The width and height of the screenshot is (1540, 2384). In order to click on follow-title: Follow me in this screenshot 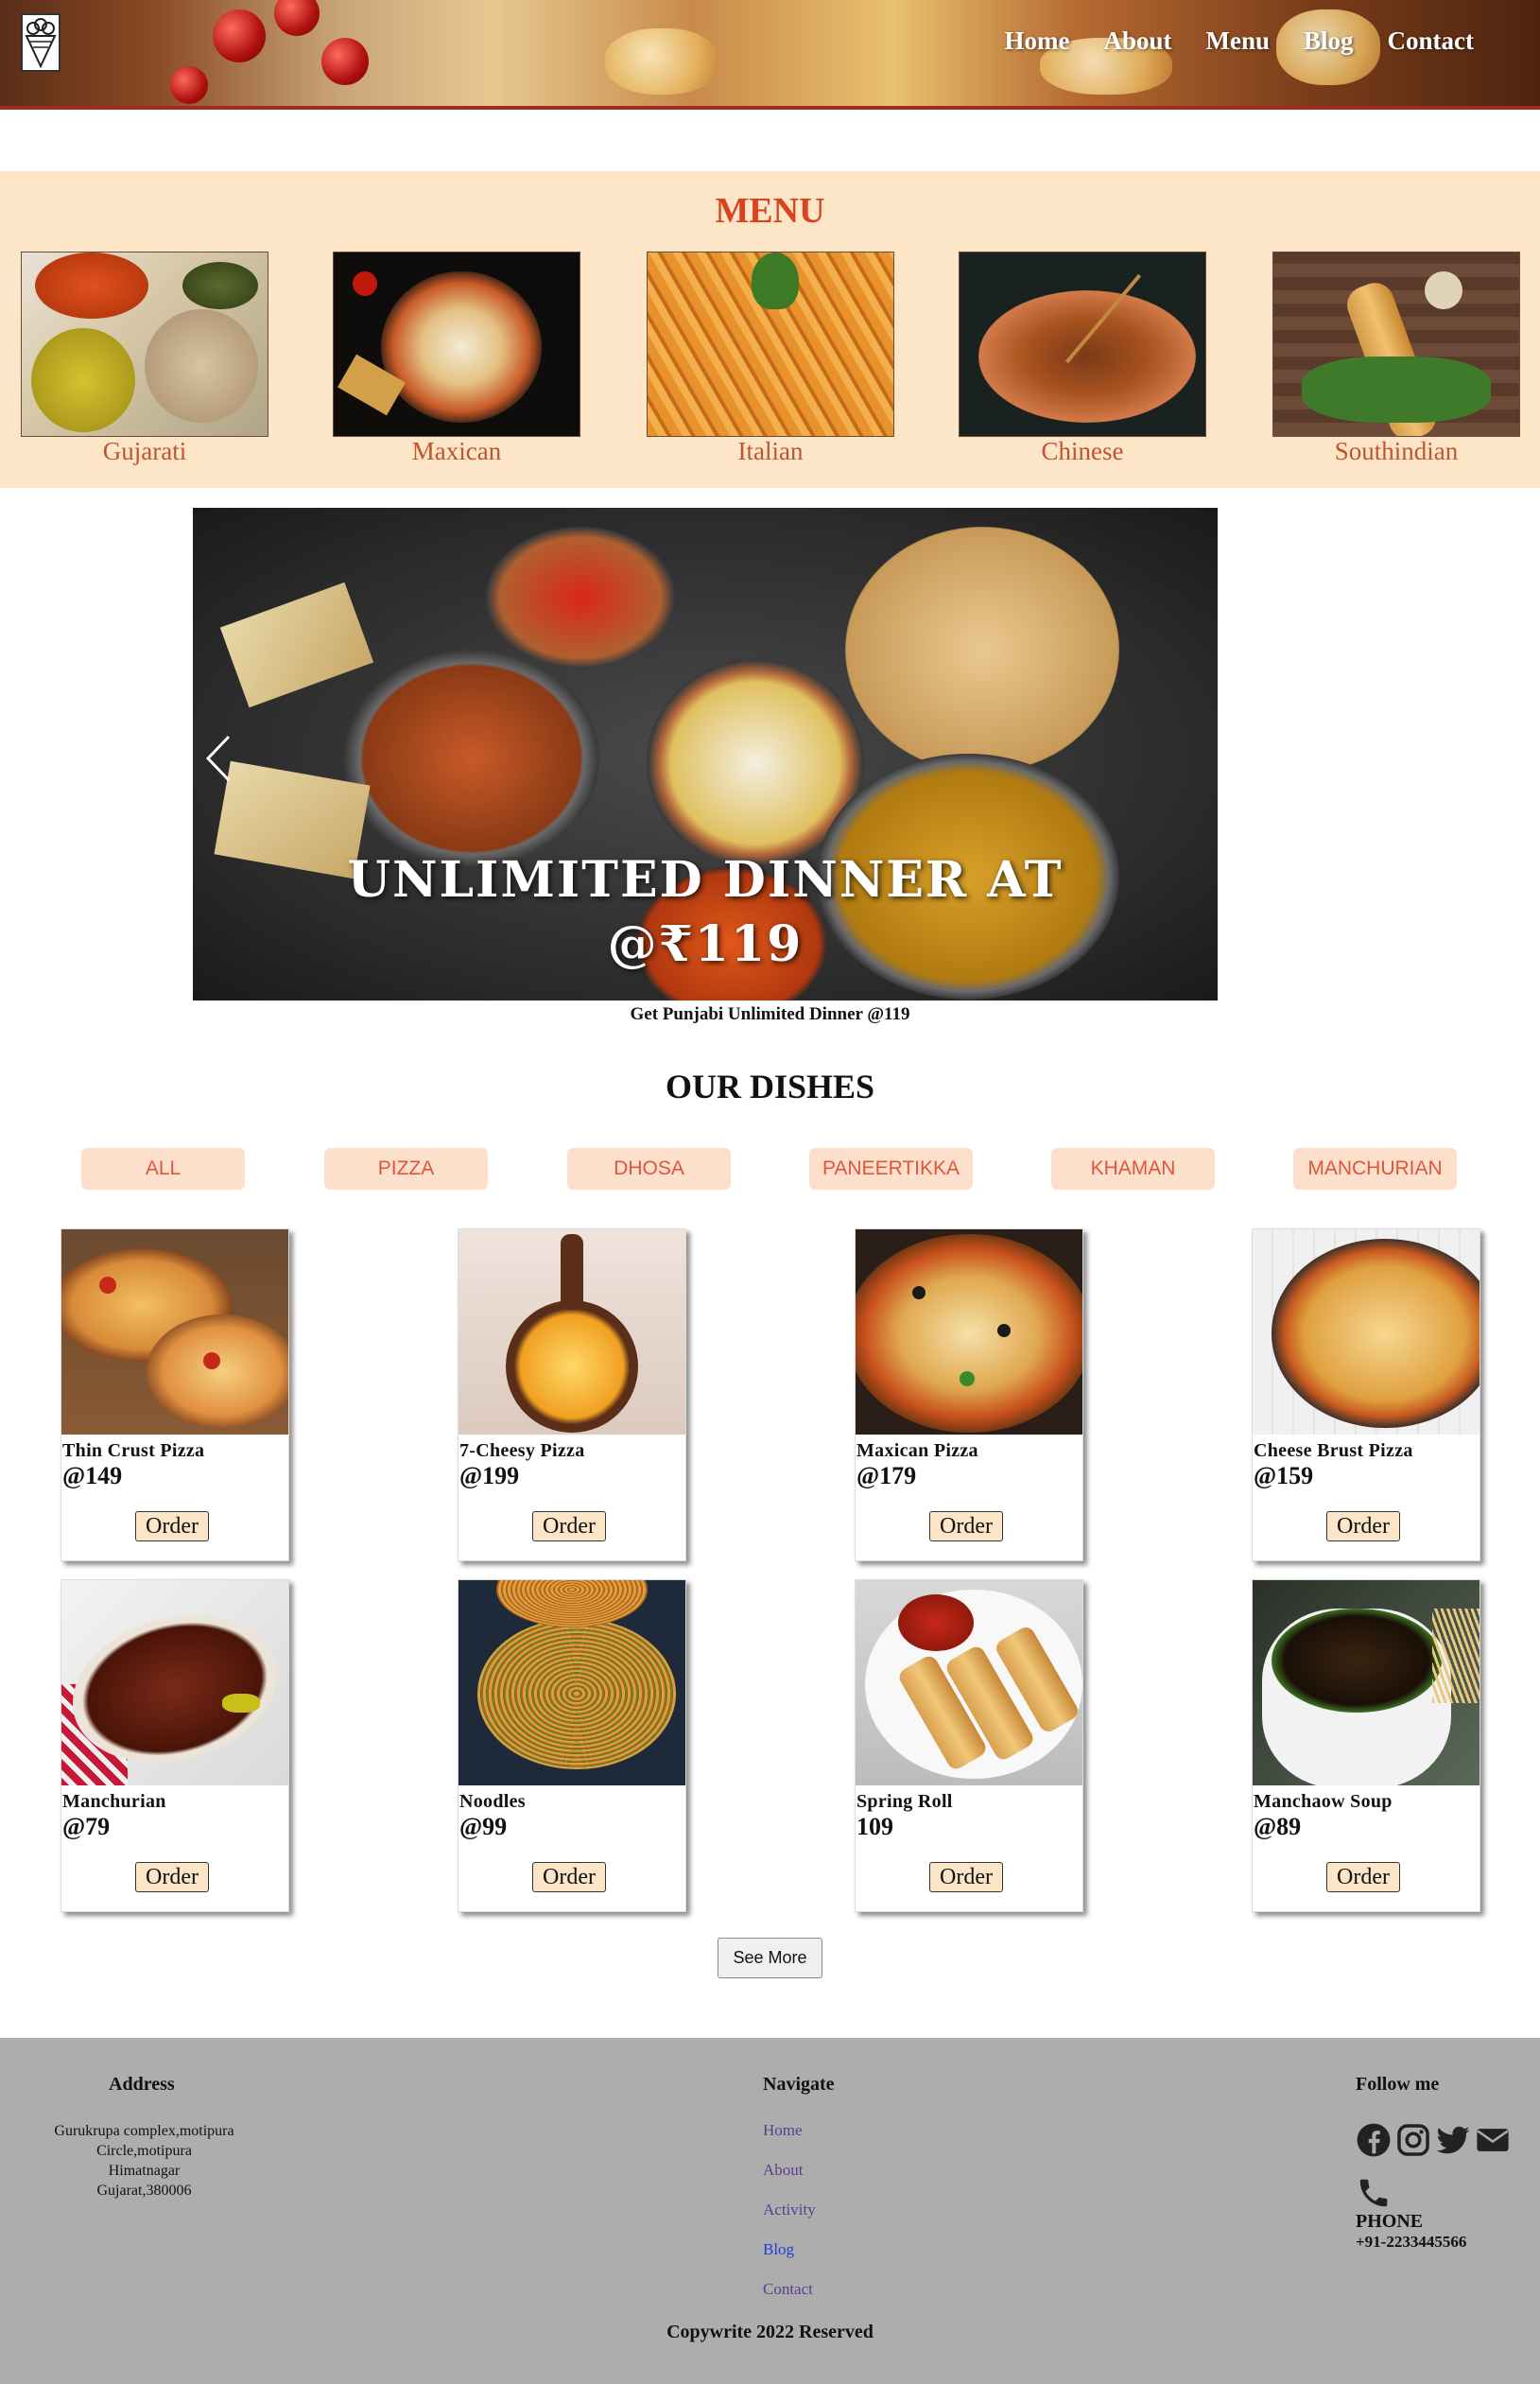, I will do `click(1398, 2084)`.